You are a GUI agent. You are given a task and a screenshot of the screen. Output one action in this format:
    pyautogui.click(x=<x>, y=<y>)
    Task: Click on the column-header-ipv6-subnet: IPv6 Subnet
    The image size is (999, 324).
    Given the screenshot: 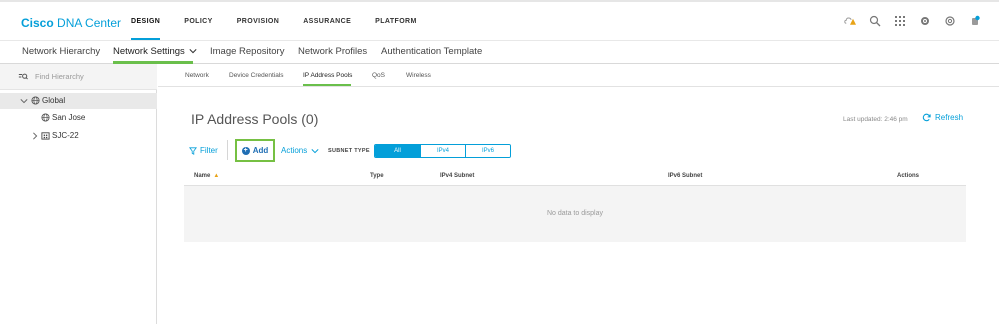 What is the action you would take?
    pyautogui.click(x=685, y=176)
    